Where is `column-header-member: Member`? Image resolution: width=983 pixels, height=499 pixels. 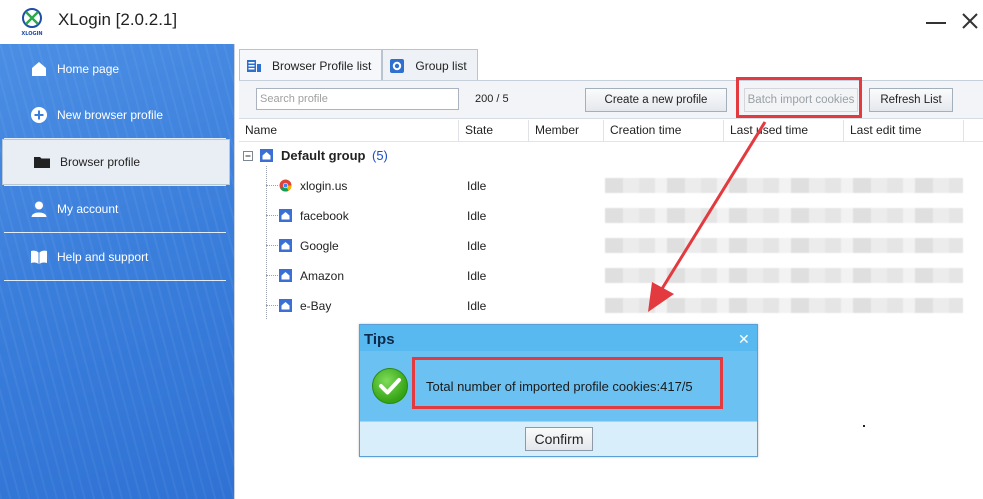 column-header-member: Member is located at coordinates (557, 130).